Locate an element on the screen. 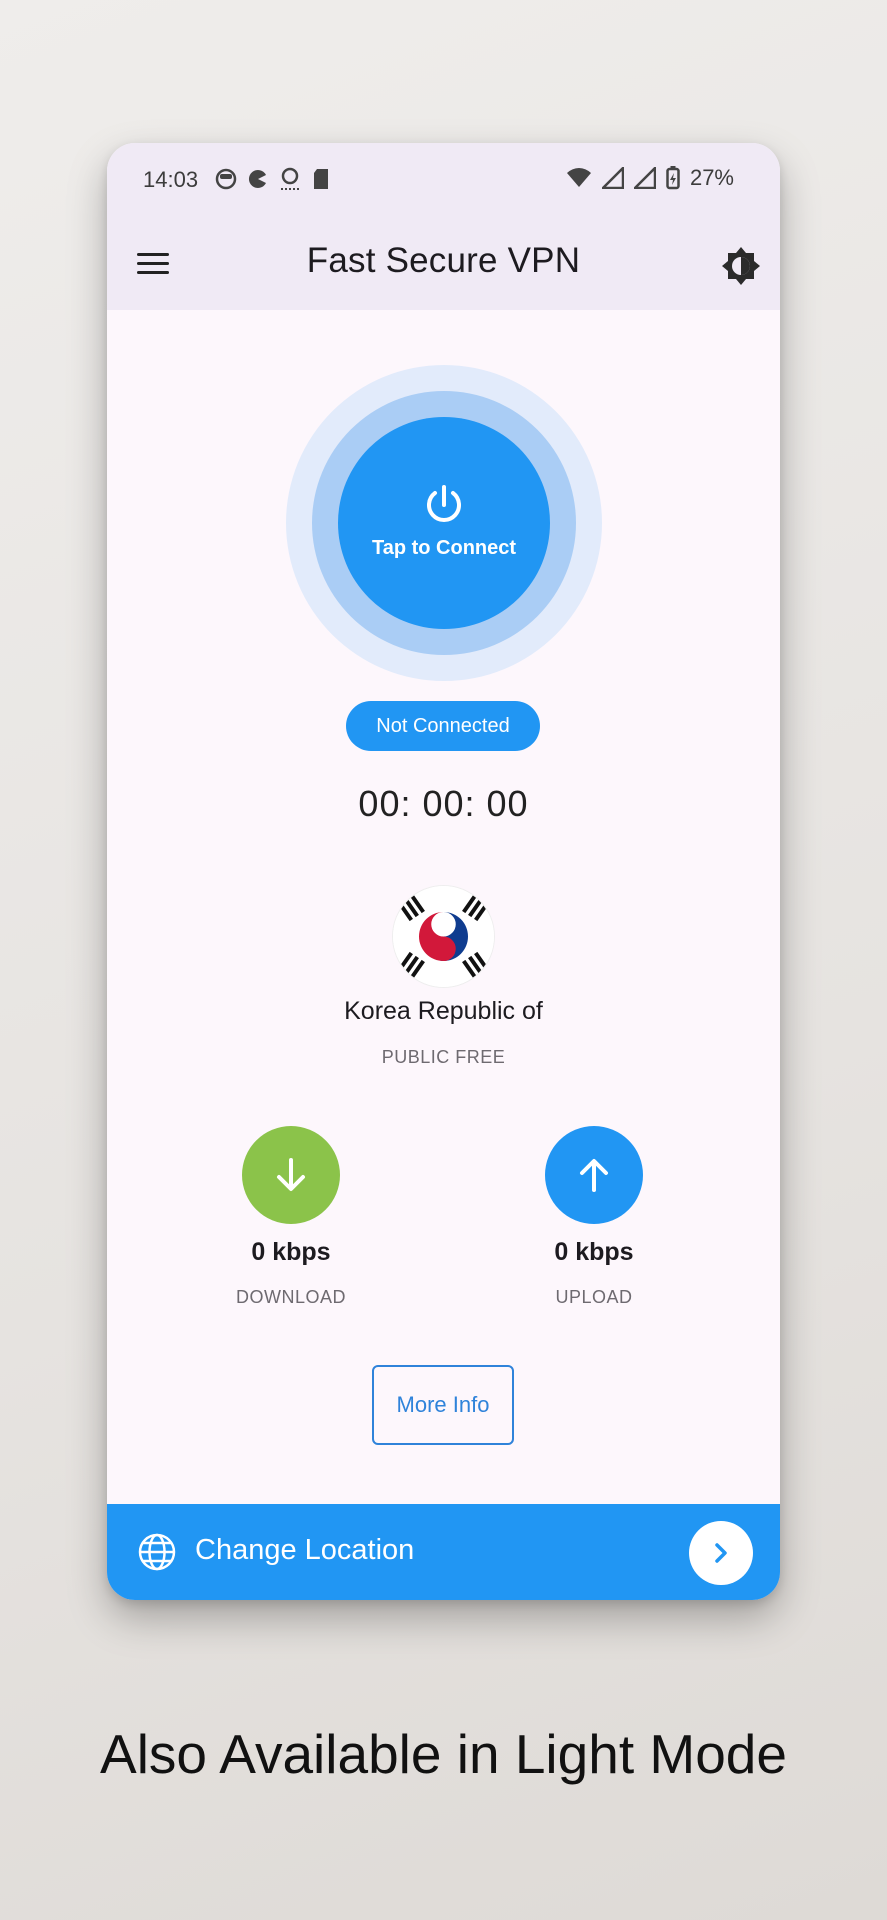 This screenshot has height=1920, width=887. face-icon is located at coordinates (226, 179).